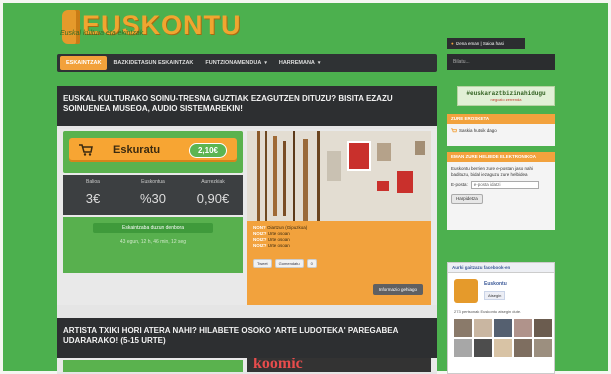 The width and height of the screenshot is (611, 374). What do you see at coordinates (495, 284) in the screenshot?
I see `facebook-page-name: Euskontu` at bounding box center [495, 284].